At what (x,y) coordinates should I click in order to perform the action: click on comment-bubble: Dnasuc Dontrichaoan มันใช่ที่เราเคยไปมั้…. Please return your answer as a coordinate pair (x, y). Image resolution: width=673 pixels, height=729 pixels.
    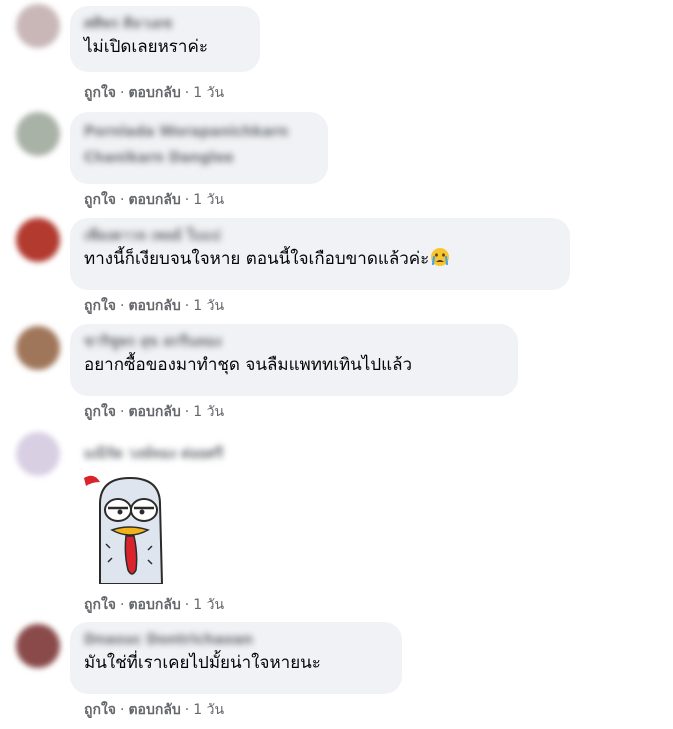
    Looking at the image, I should click on (236, 658).